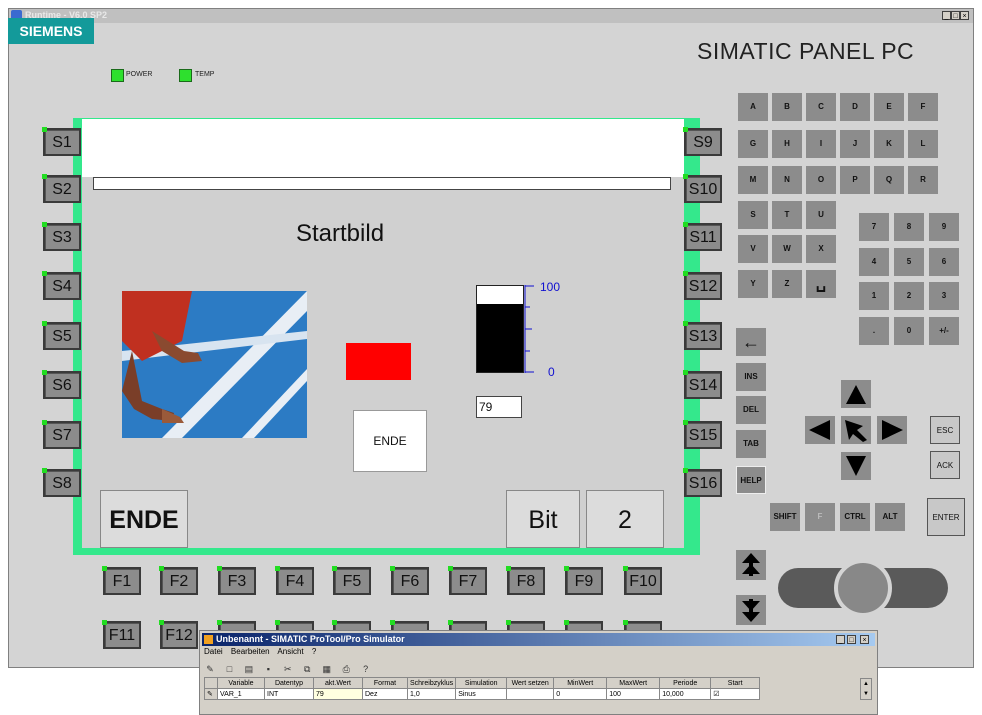 Image resolution: width=982 pixels, height=715 pixels. Describe the element at coordinates (866, 689) in the screenshot. I see `table-scrollbar: ▲ ▼` at that location.